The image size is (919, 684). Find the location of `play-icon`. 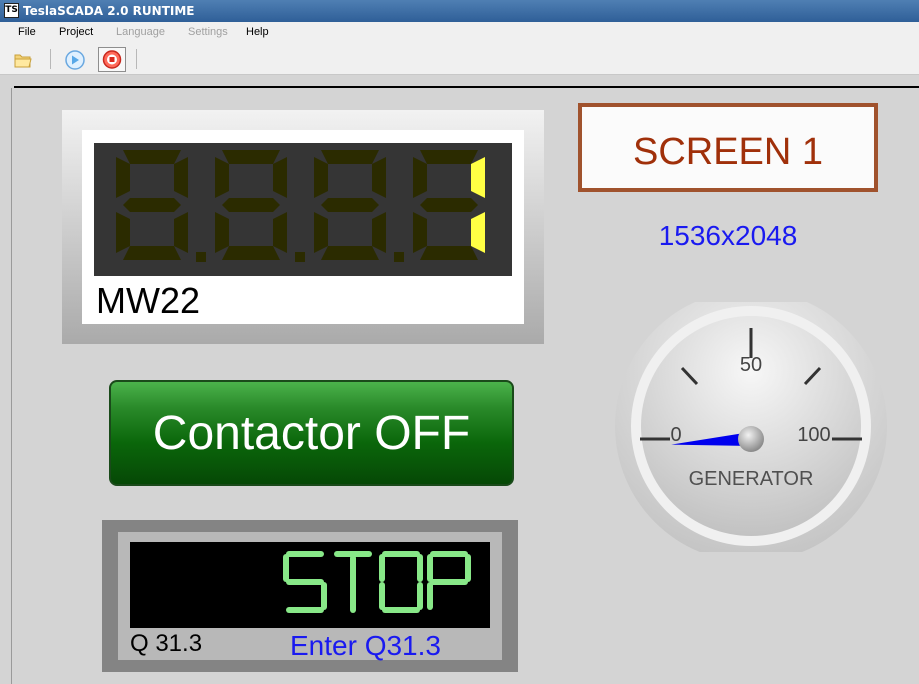

play-icon is located at coordinates (75, 60).